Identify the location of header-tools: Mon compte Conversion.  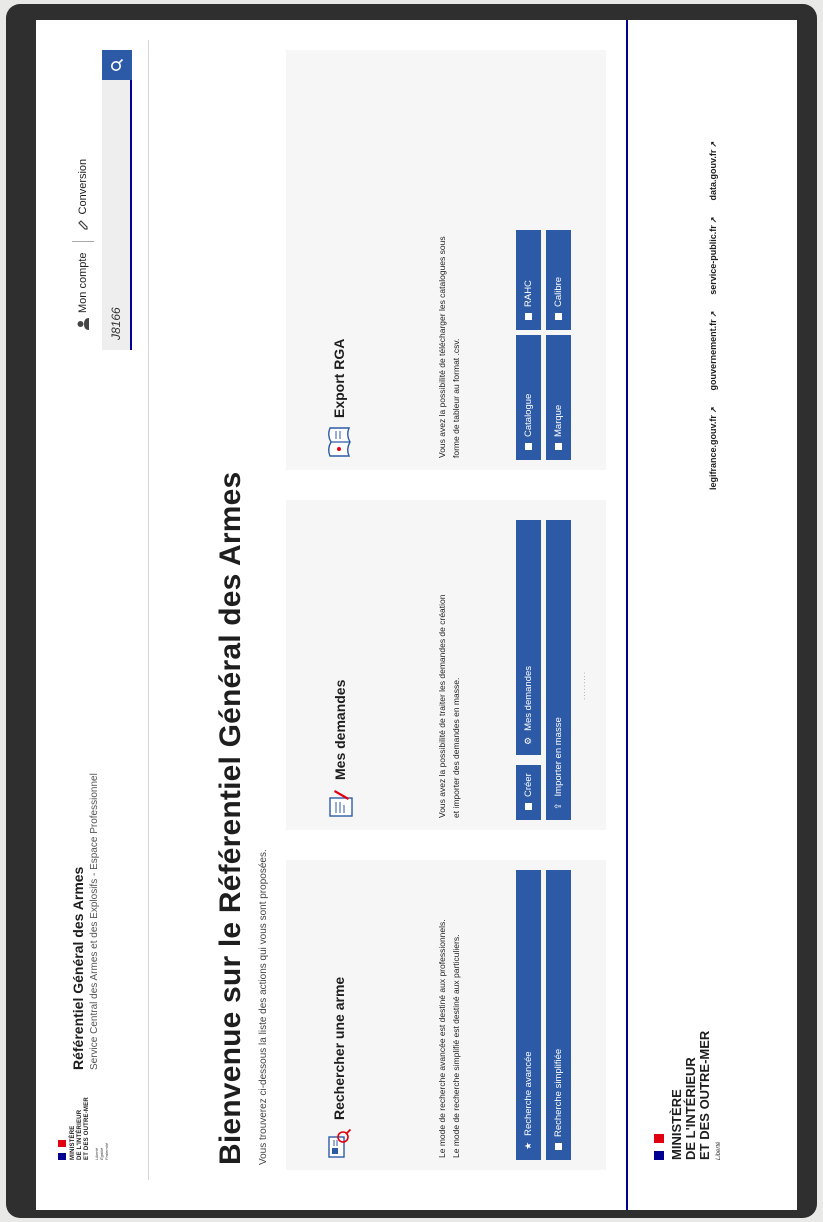
(83, 244).